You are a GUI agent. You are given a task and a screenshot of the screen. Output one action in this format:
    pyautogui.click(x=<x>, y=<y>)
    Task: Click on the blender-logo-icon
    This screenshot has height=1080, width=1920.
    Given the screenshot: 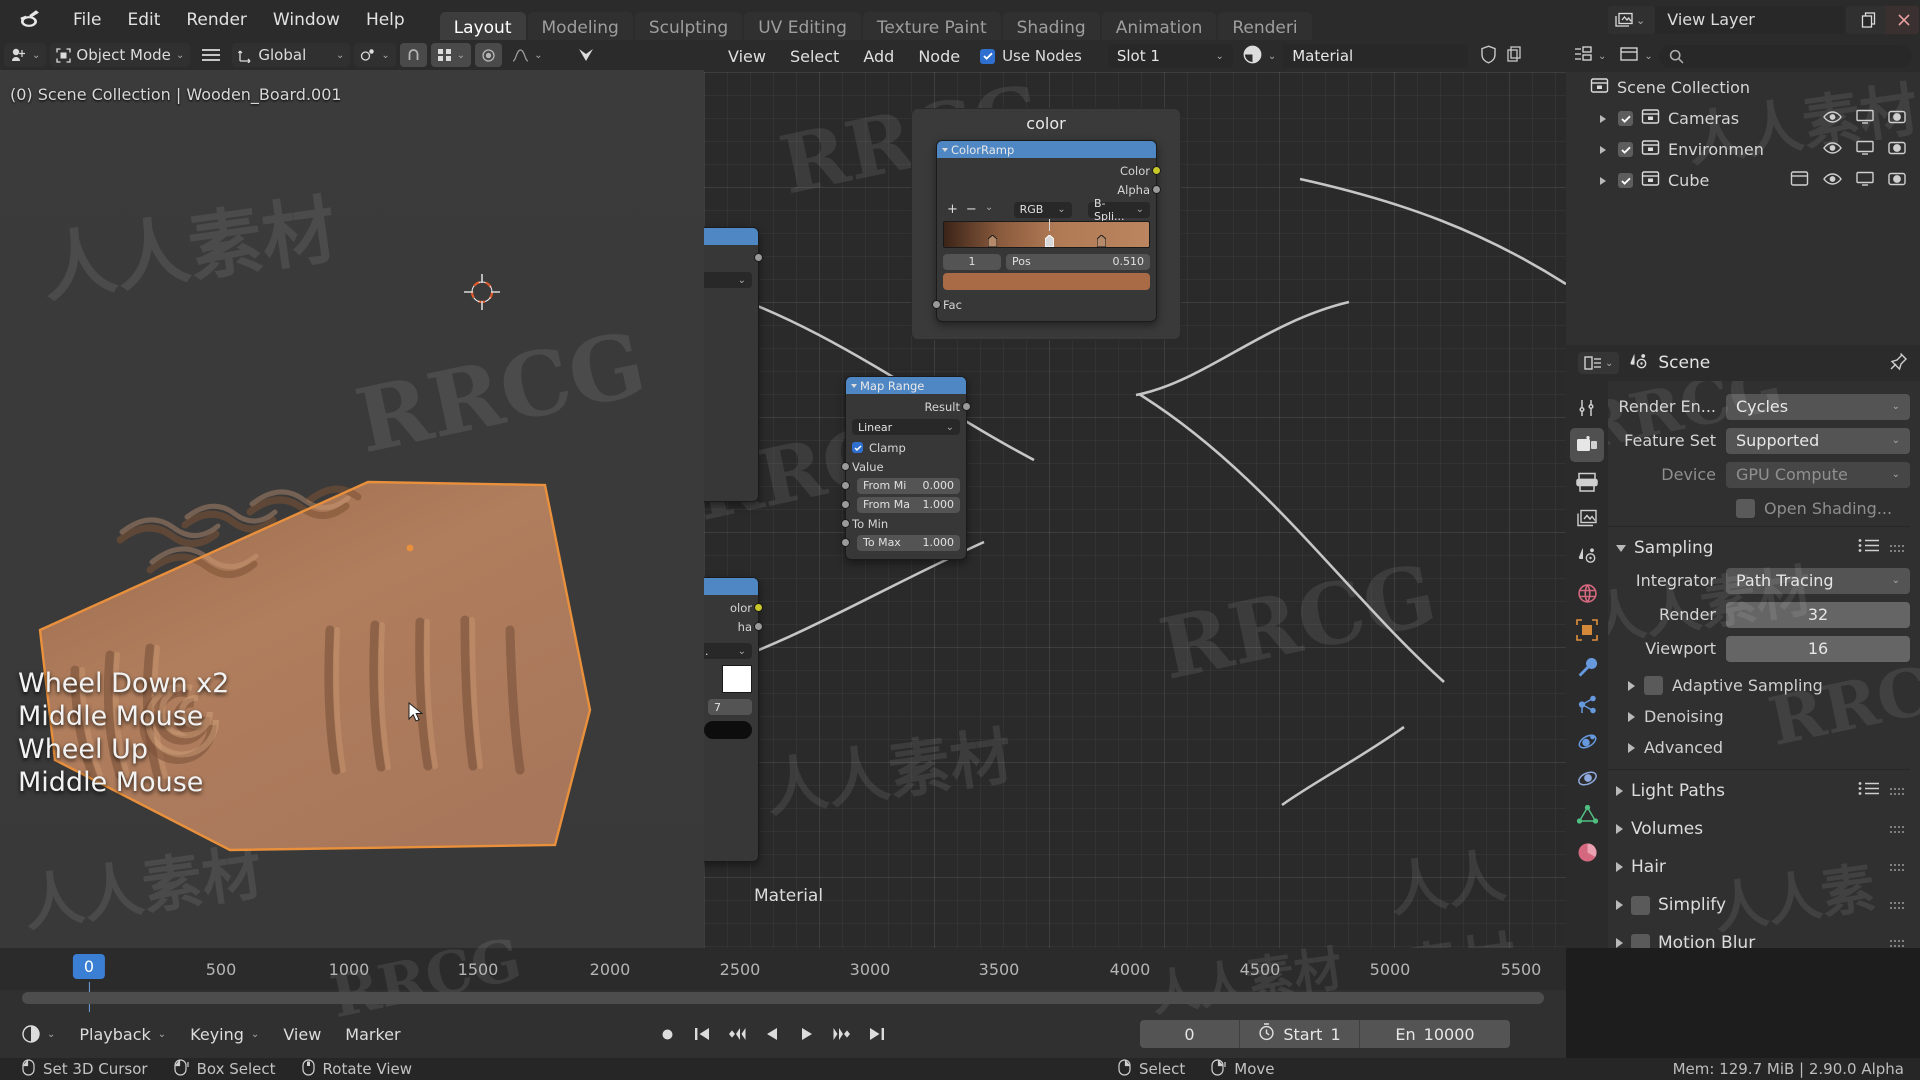 What is the action you would take?
    pyautogui.click(x=33, y=20)
    